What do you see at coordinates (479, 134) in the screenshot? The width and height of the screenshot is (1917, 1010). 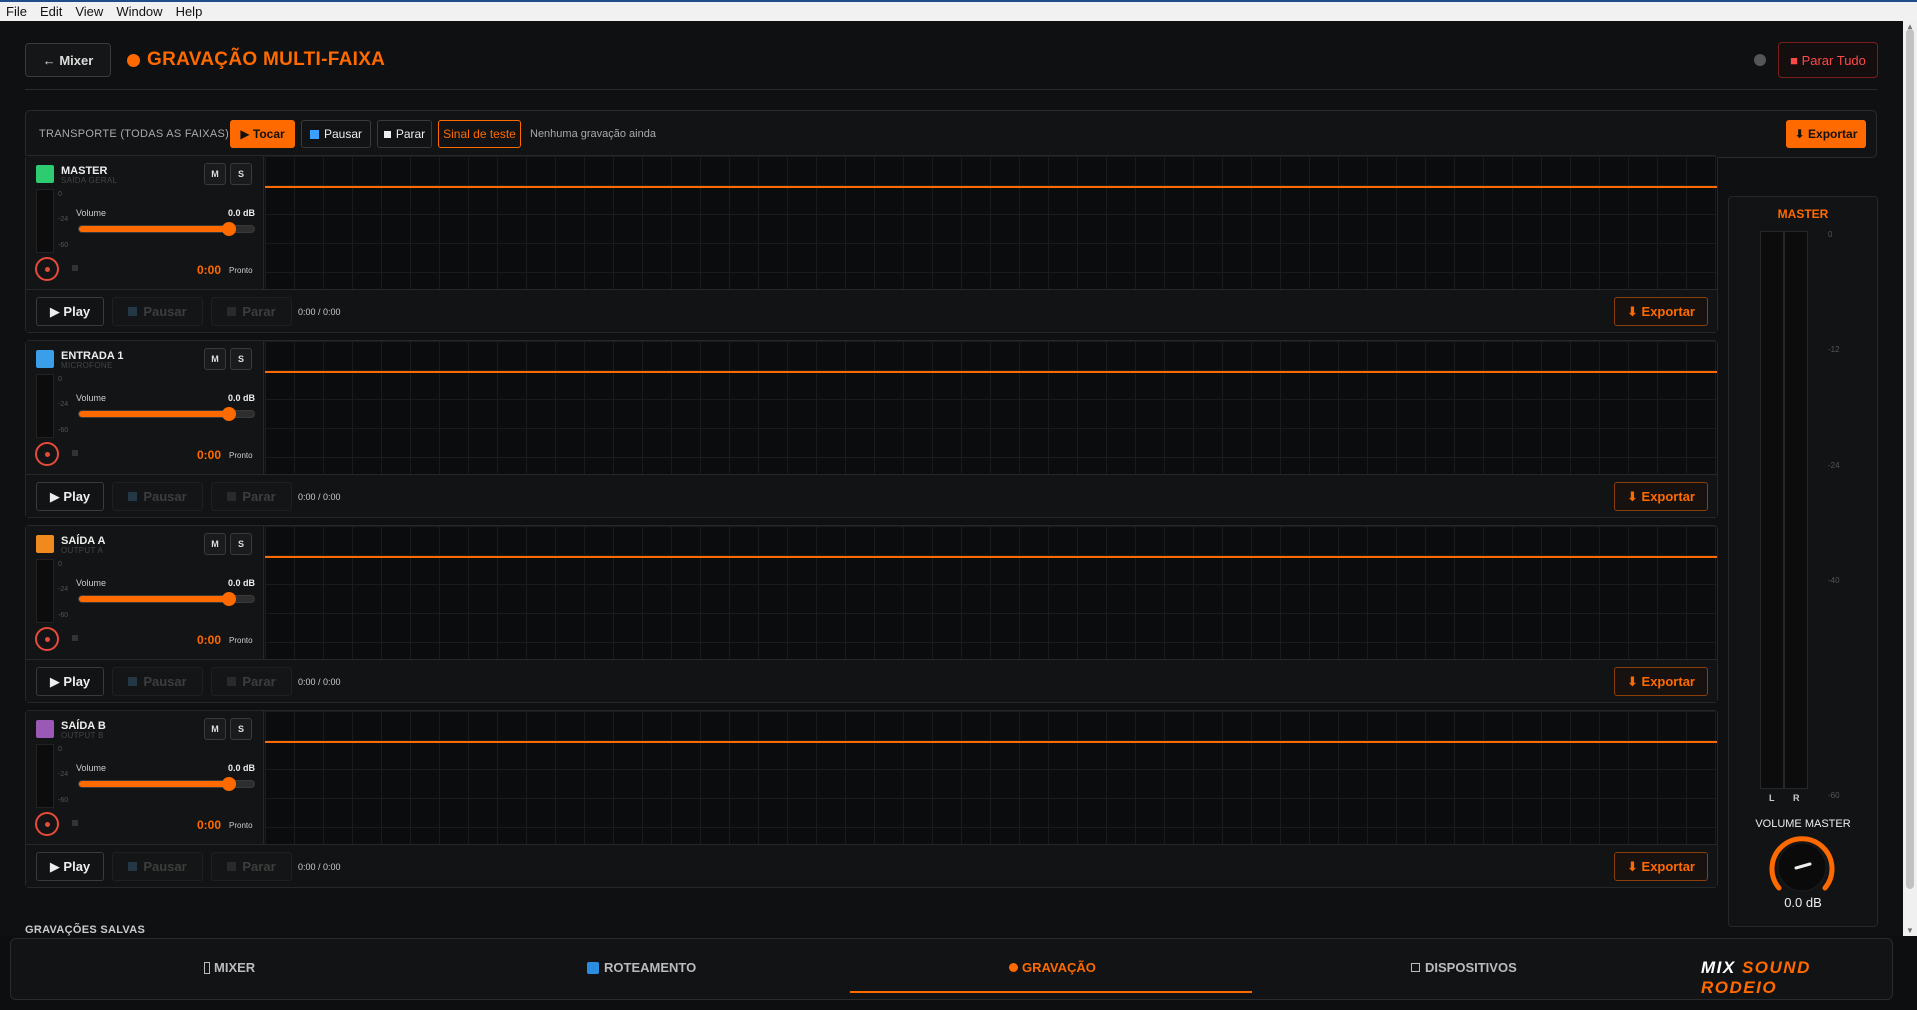 I see `test-signal-button: Sinal de teste` at bounding box center [479, 134].